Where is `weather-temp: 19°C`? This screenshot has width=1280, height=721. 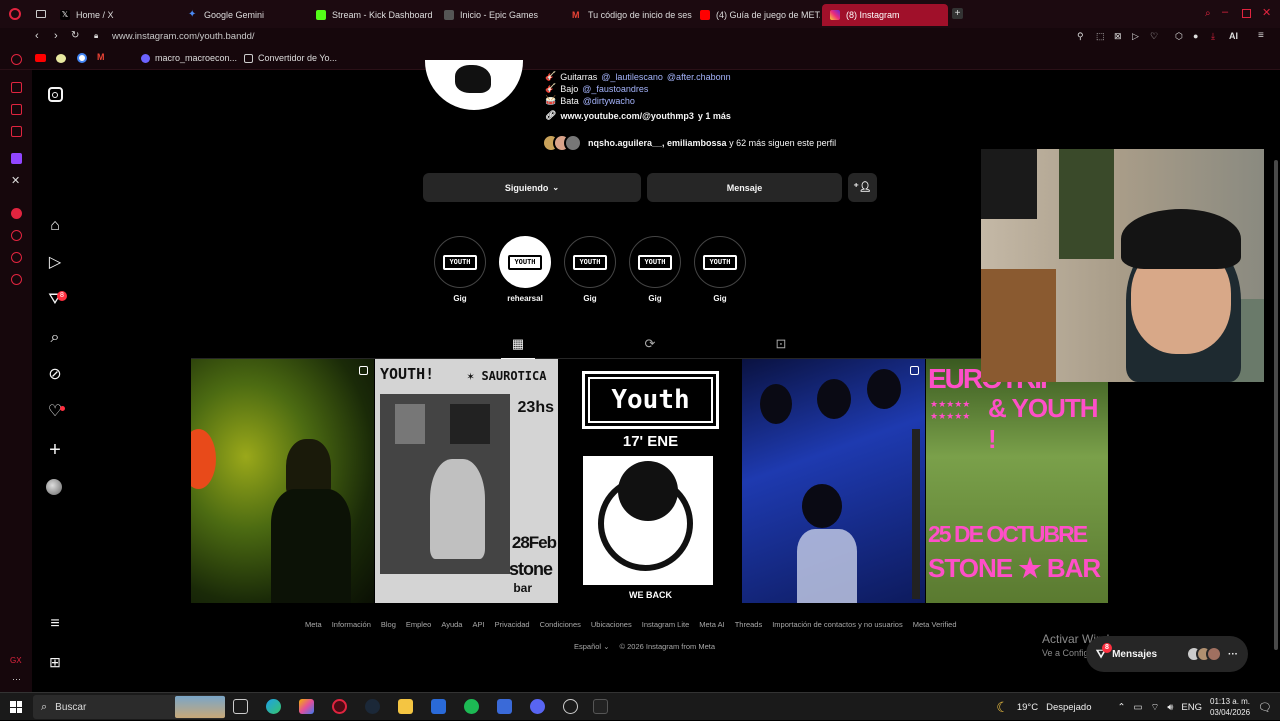 weather-temp: 19°C is located at coordinates (1027, 707).